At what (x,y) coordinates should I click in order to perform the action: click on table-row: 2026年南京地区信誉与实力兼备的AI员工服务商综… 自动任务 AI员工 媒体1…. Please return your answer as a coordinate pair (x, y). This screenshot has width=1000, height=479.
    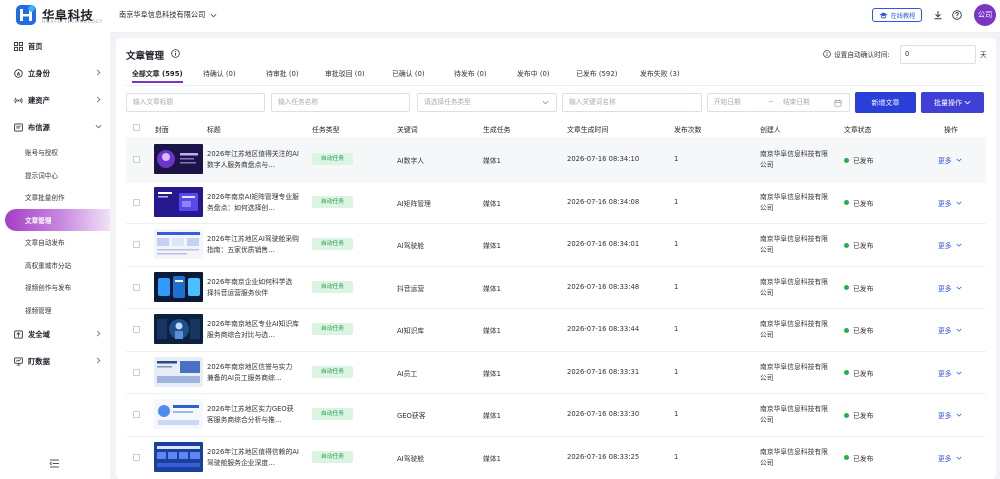
    Looking at the image, I should click on (556, 372).